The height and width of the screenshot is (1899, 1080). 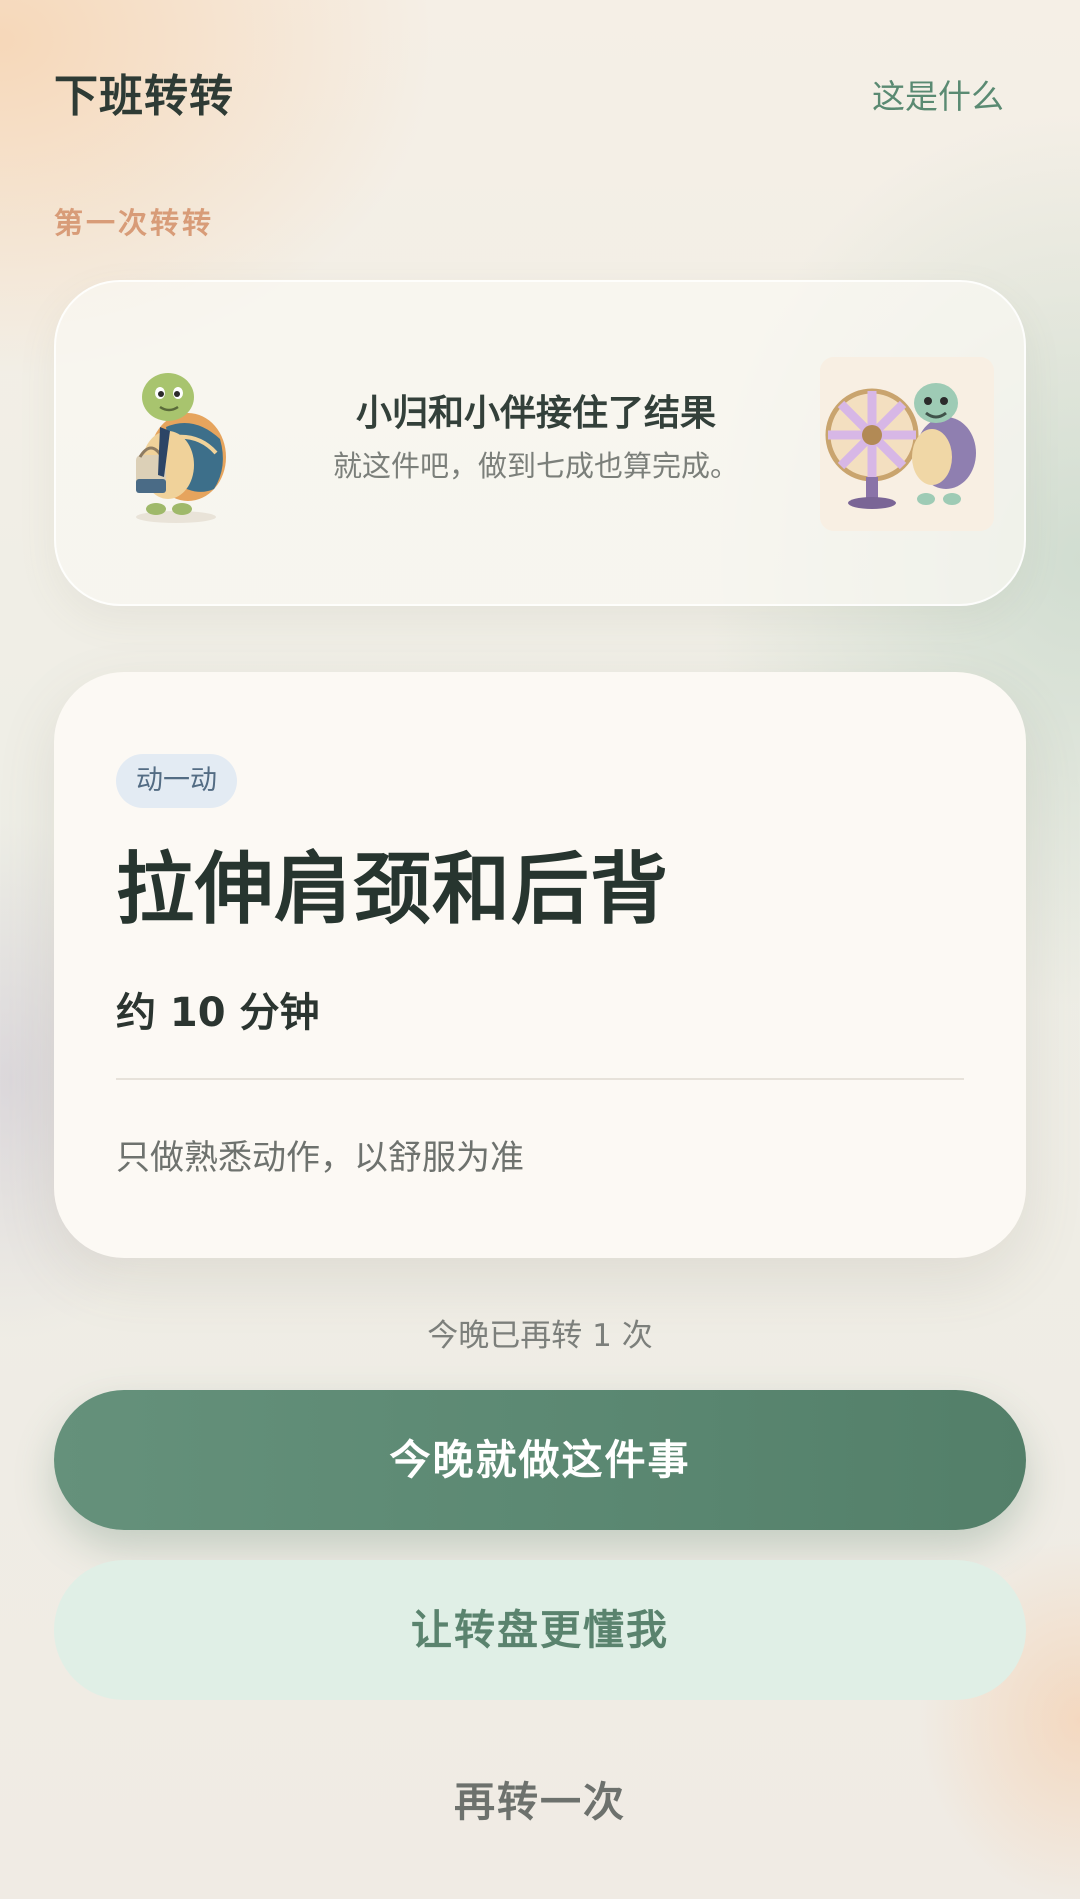 I want to click on app-title: 下班转转, so click(x=144, y=96).